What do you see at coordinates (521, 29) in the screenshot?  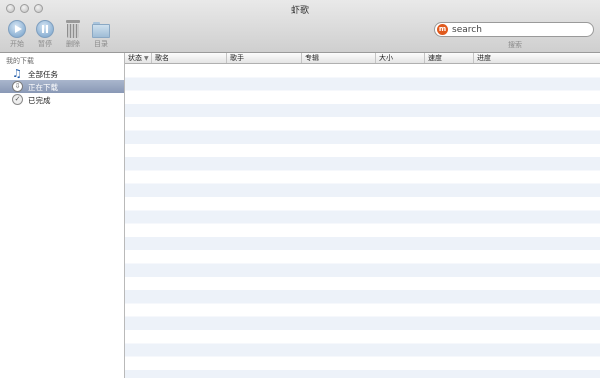 I see `search-input` at bounding box center [521, 29].